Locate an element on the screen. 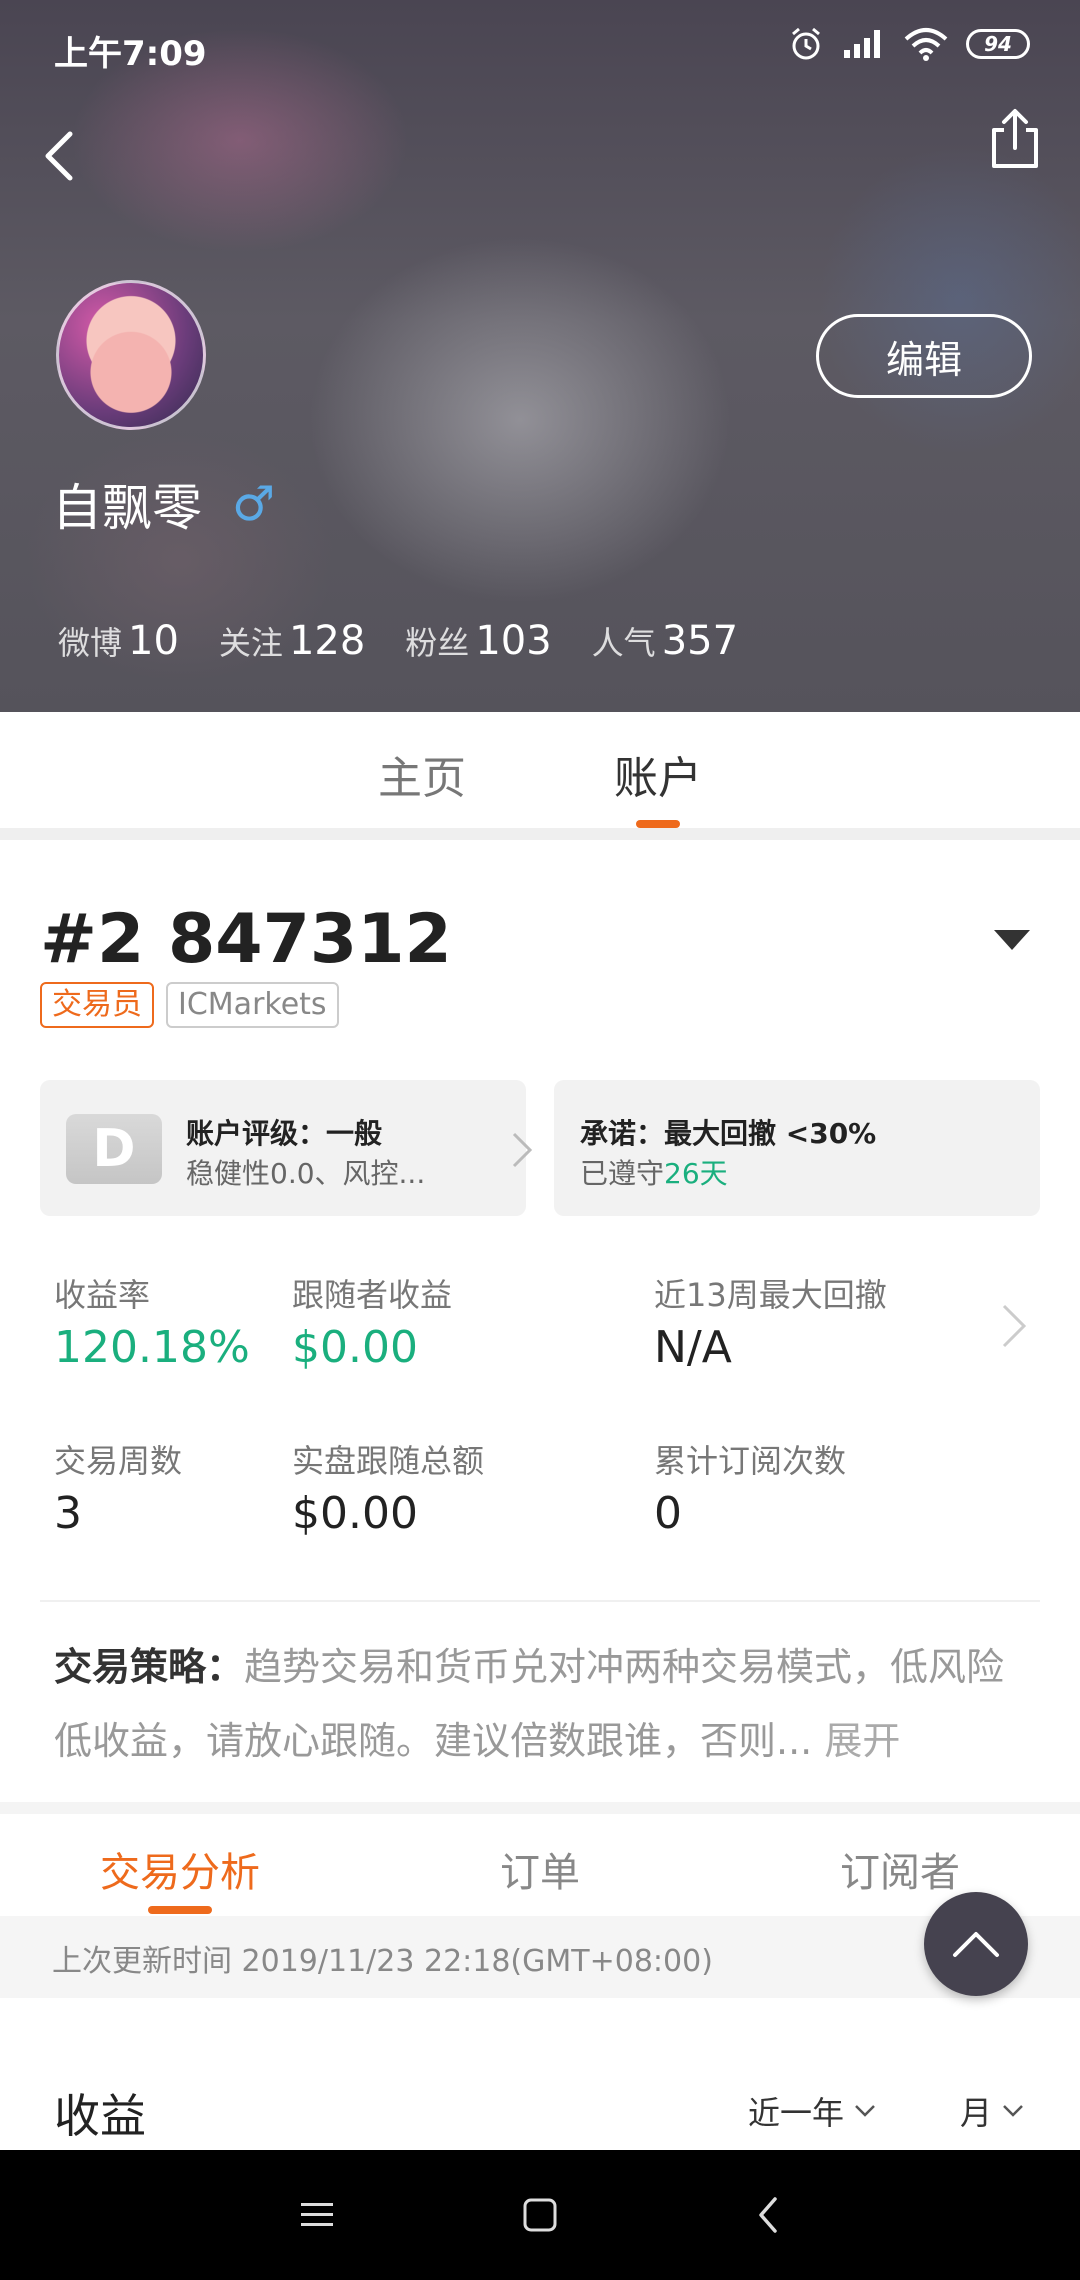 The height and width of the screenshot is (2280, 1080). chevron-right-icon is located at coordinates (522, 1150).